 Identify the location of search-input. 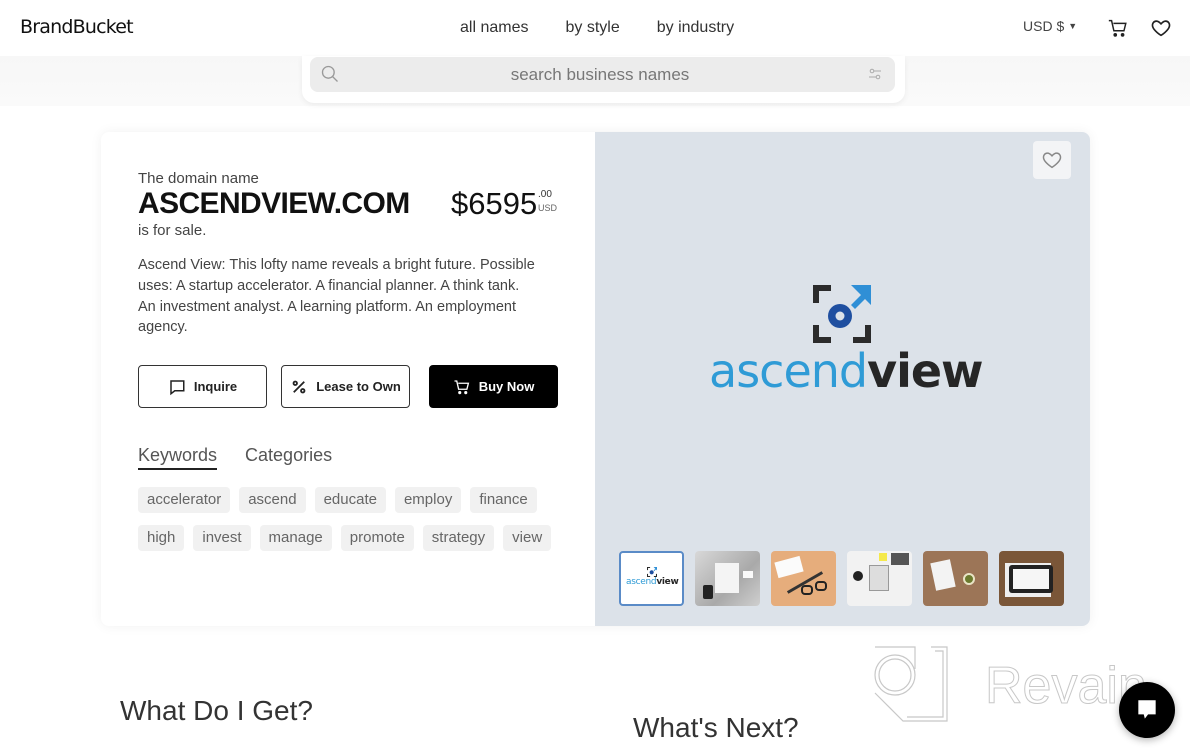
(600, 74).